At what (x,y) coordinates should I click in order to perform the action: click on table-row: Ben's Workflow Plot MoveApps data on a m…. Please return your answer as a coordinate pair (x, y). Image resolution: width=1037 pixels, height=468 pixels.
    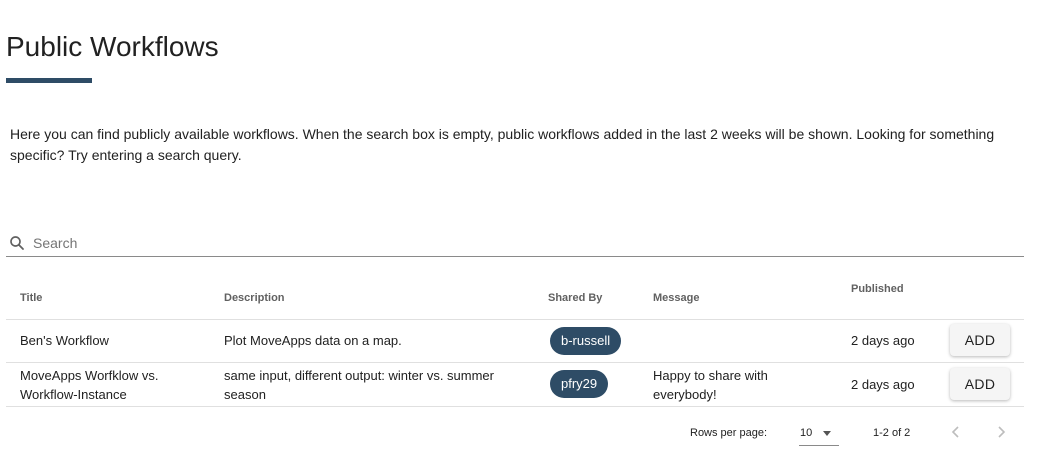
    Looking at the image, I should click on (515, 341).